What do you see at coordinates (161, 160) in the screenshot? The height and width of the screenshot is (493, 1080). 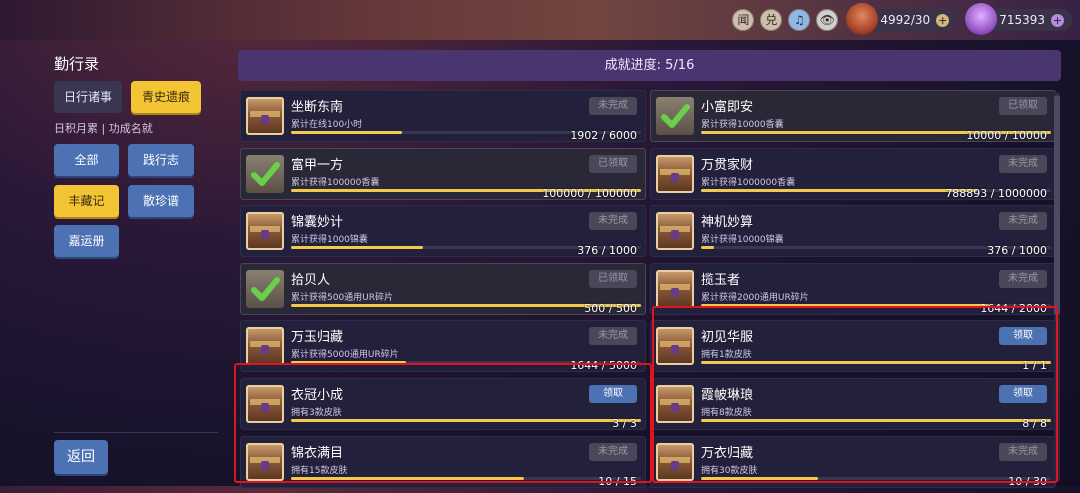 I see `category-practice-button: 践行志` at bounding box center [161, 160].